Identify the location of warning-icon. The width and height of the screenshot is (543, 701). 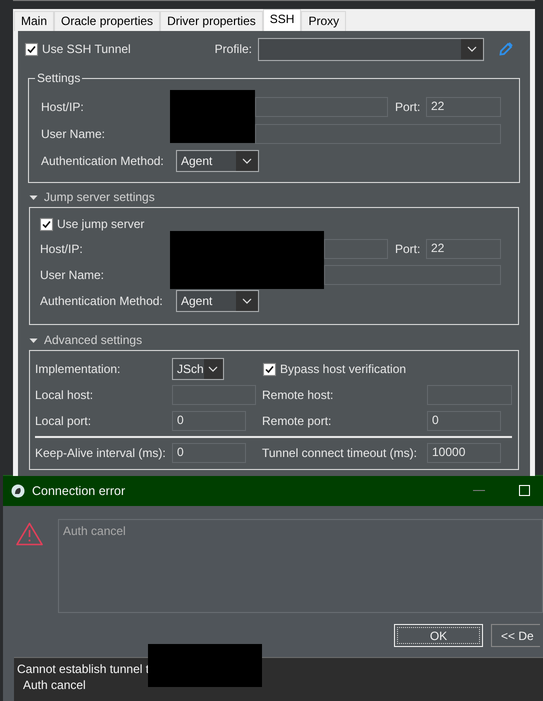
(29, 534).